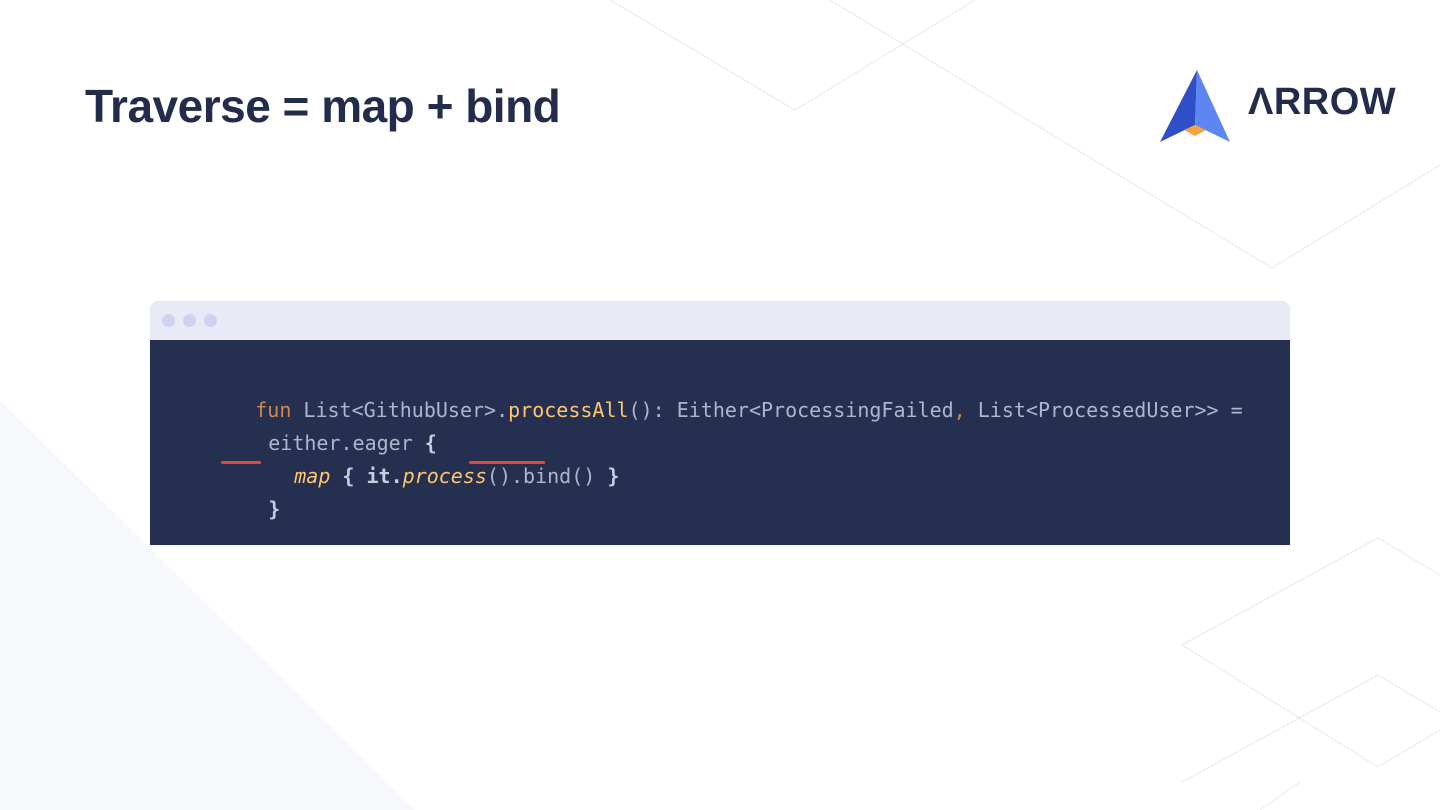 The height and width of the screenshot is (810, 1440). What do you see at coordinates (720, 320) in the screenshot?
I see `code-window-title-bar` at bounding box center [720, 320].